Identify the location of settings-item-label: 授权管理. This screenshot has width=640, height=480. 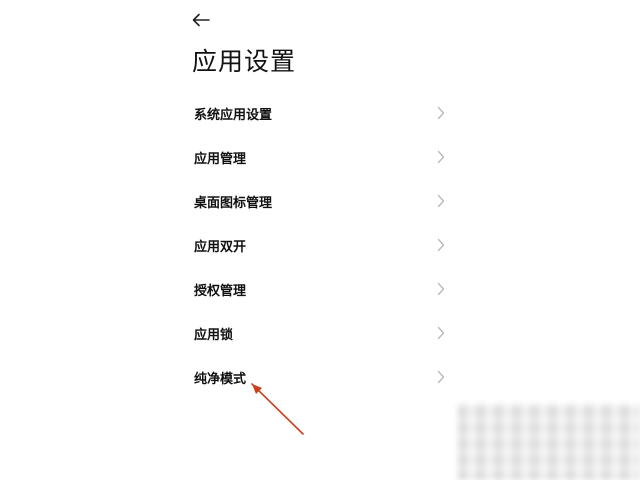
(220, 291).